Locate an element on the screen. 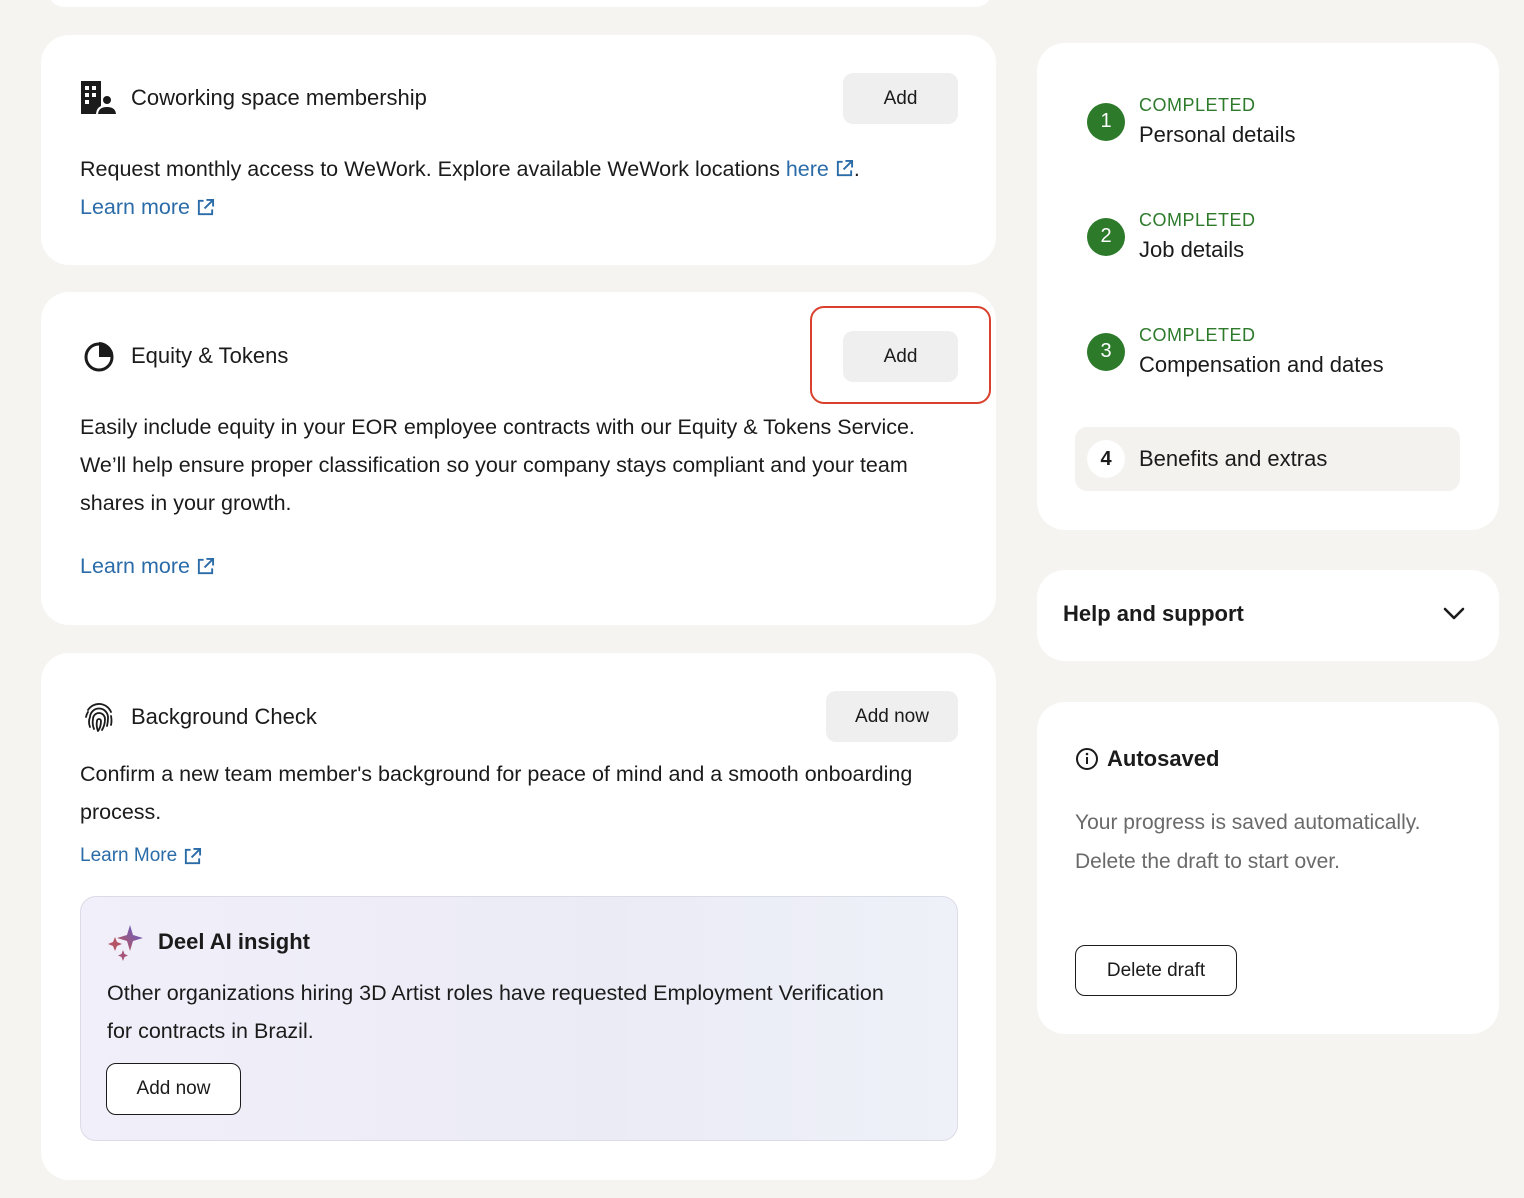 This screenshot has height=1198, width=1524. step-number: 3 is located at coordinates (1106, 351).